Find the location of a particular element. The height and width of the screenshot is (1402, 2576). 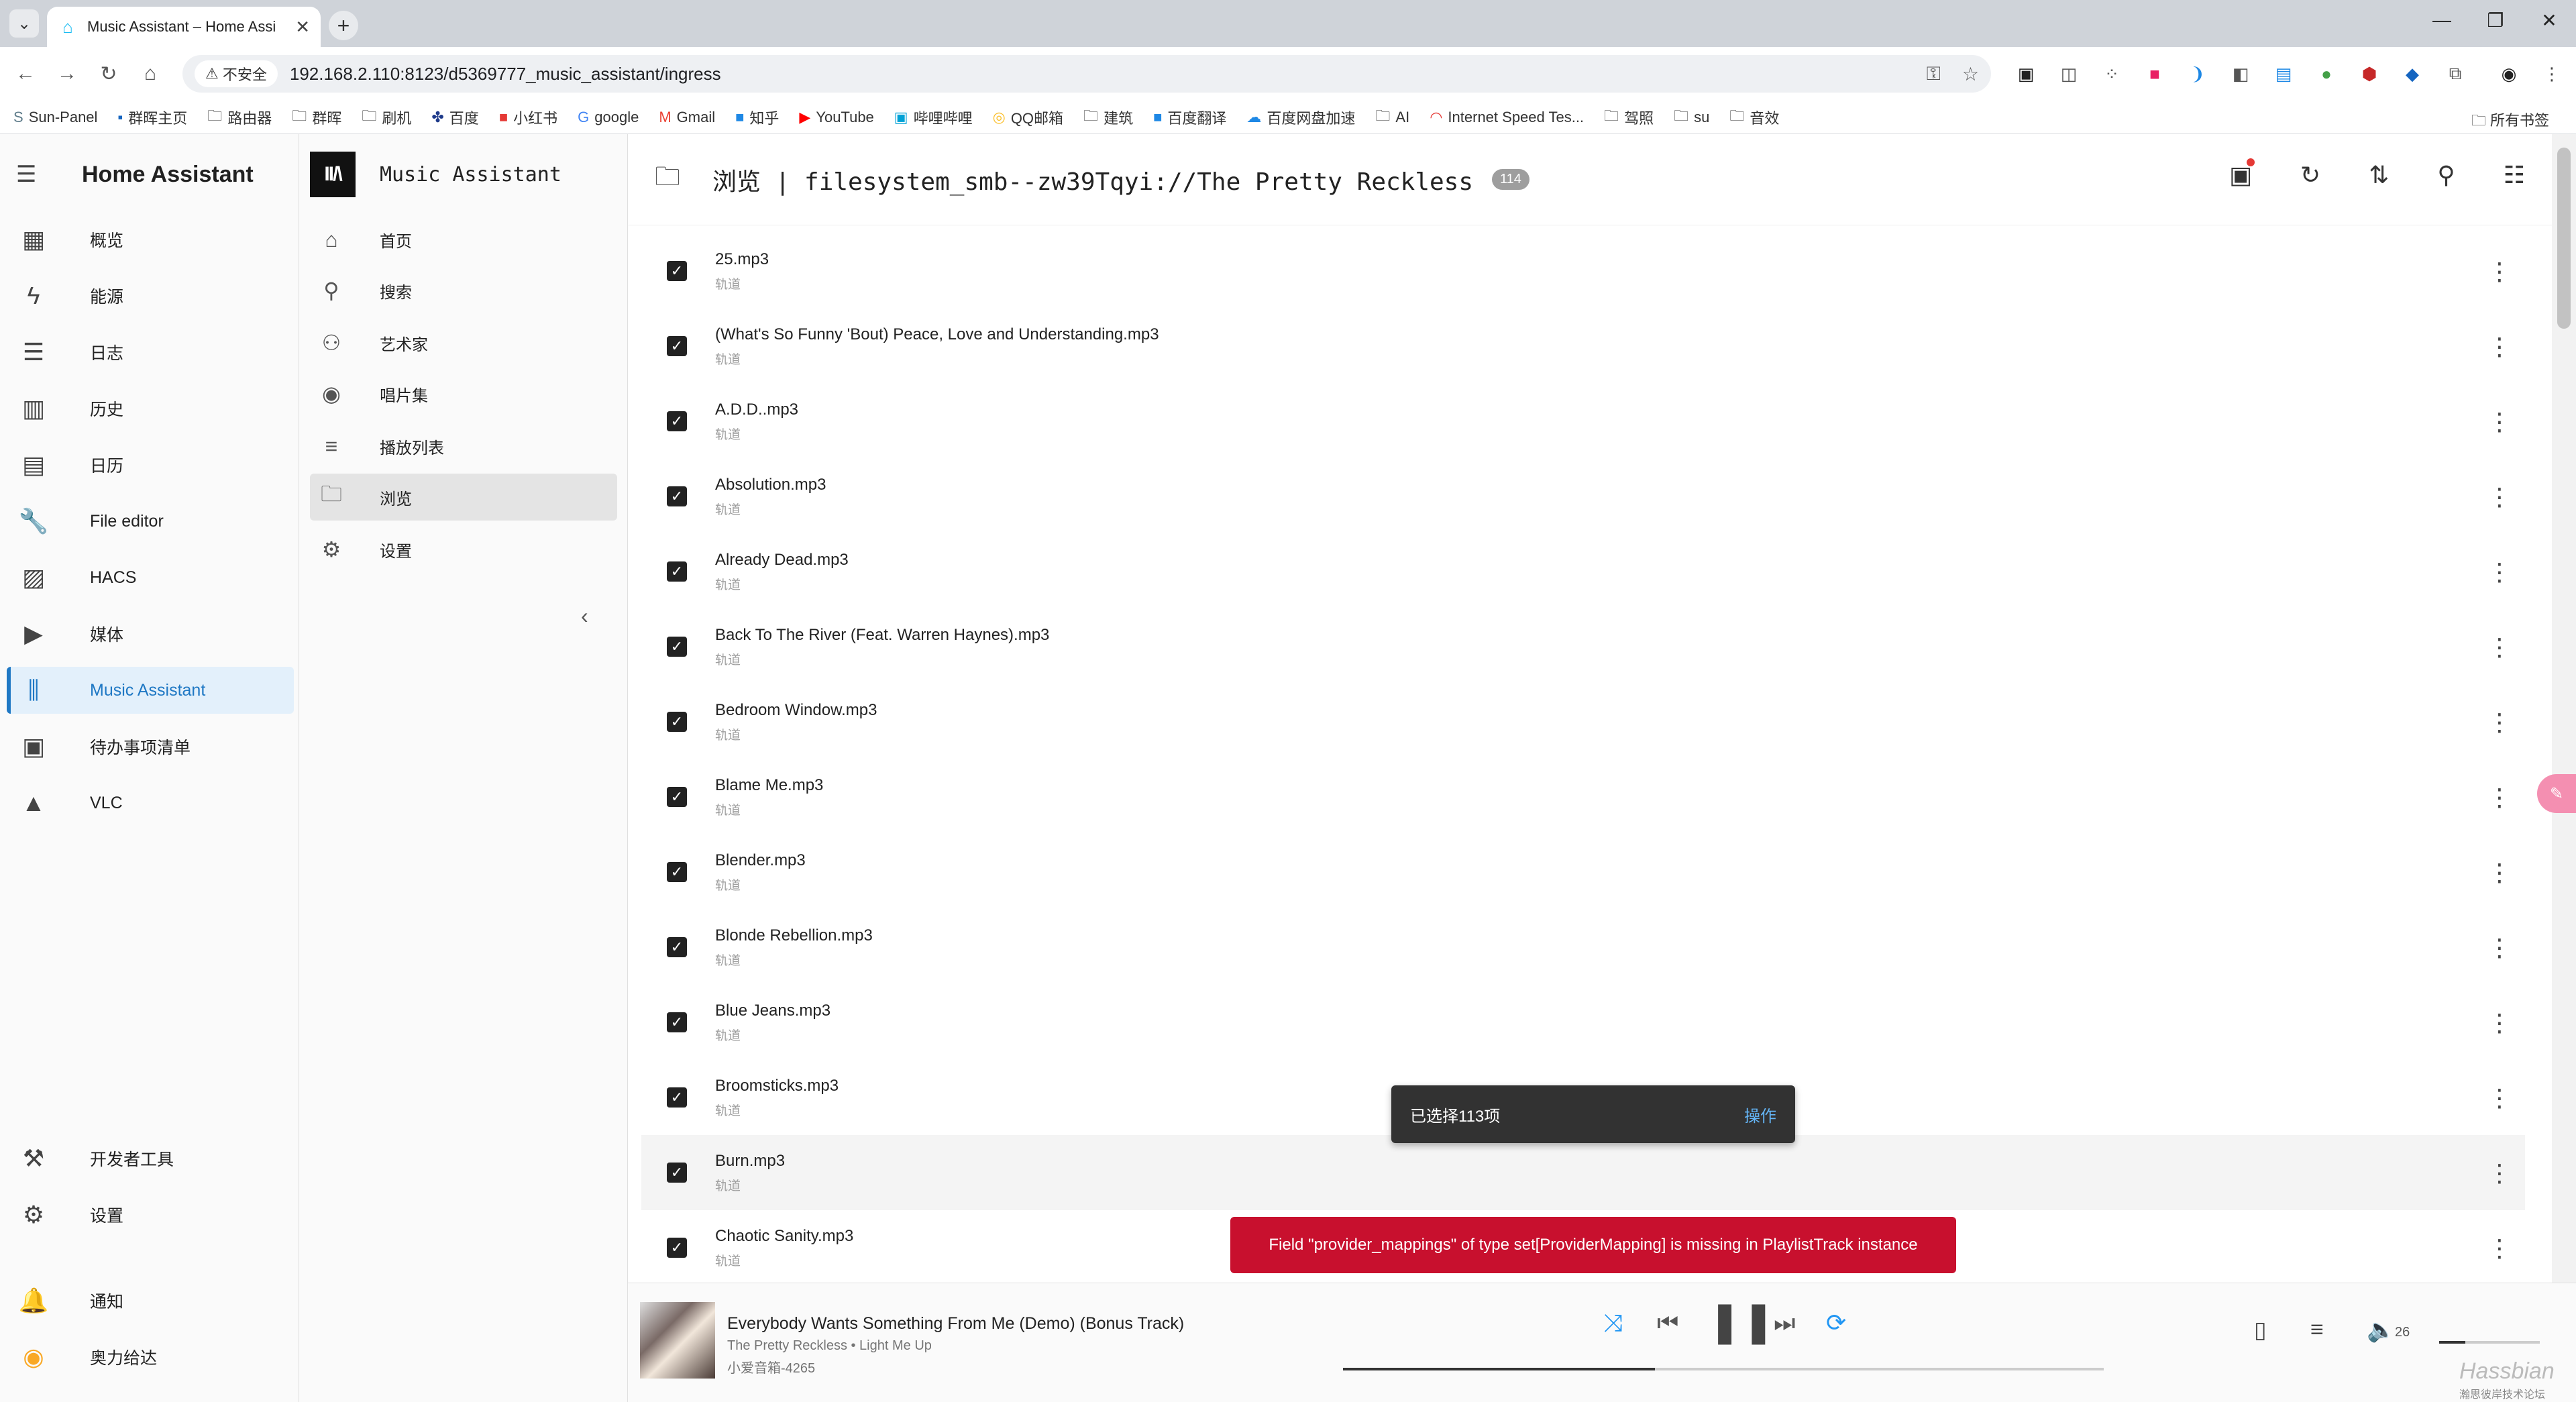

ma-nav-settings: ⚙ 设置 is located at coordinates (463, 550).